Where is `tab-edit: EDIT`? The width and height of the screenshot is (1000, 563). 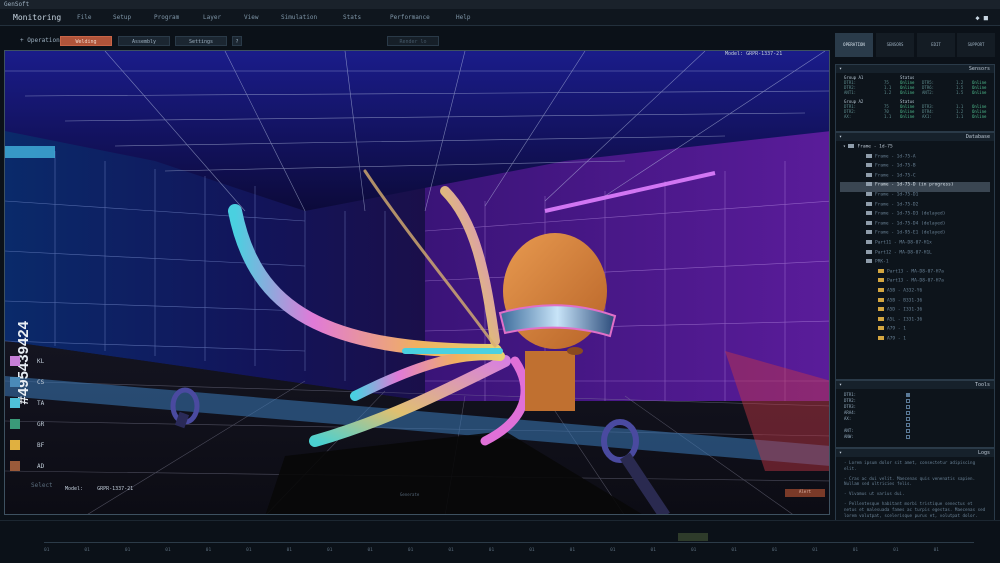 tab-edit: EDIT is located at coordinates (936, 45).